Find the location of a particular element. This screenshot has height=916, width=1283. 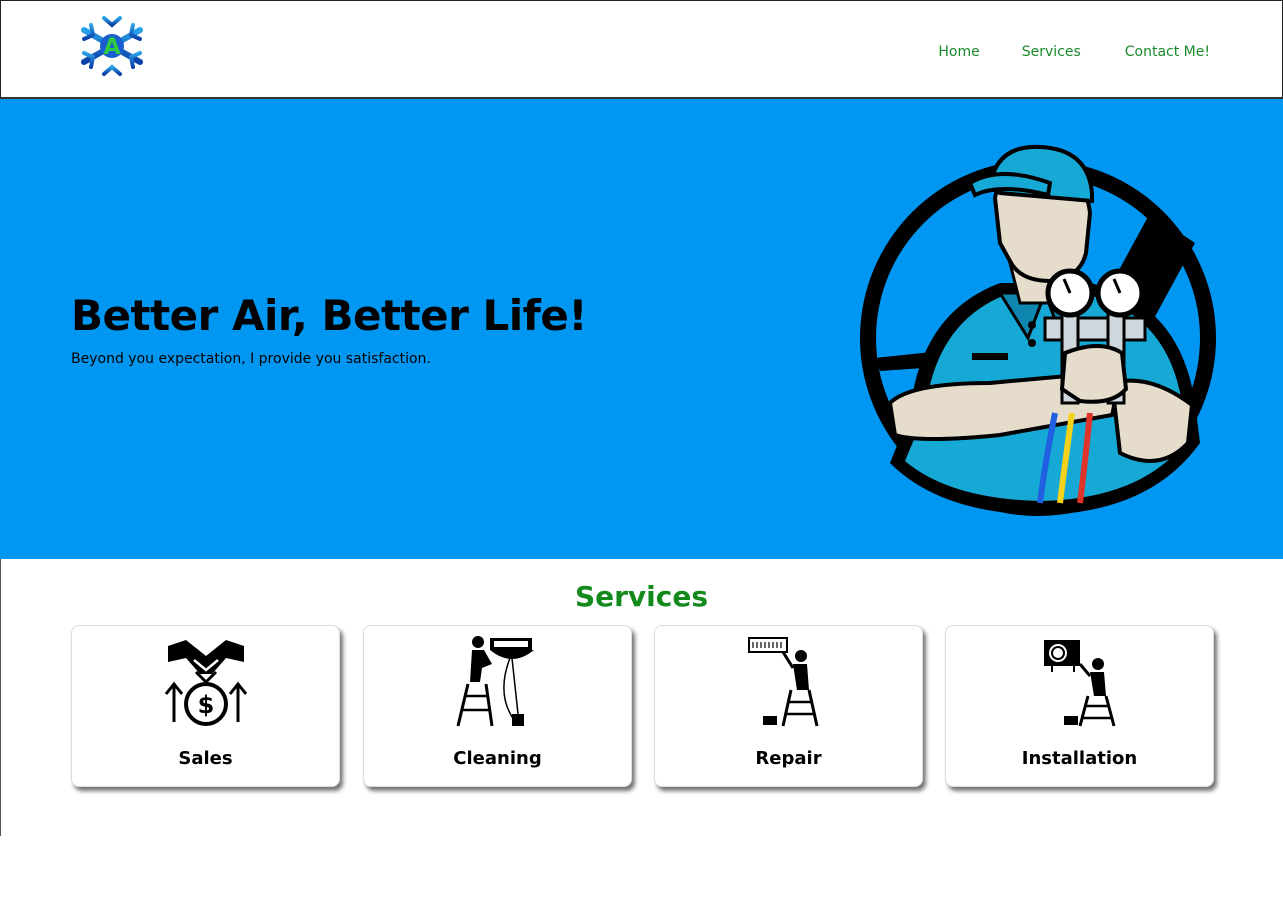

service-card-label: Sales is located at coordinates (205, 758).